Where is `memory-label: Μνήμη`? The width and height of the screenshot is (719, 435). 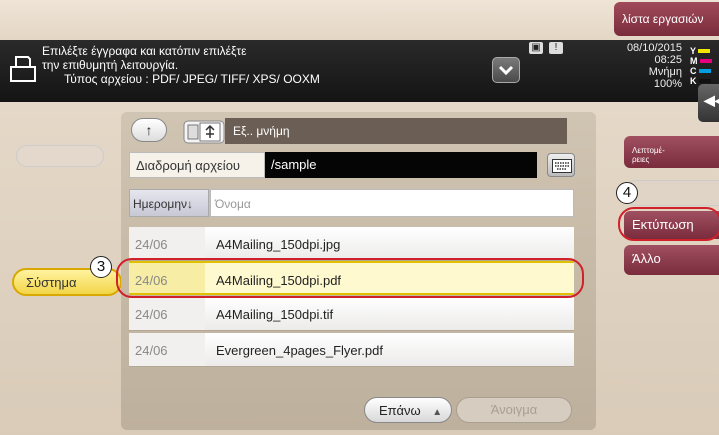 memory-label: Μνήμη is located at coordinates (665, 72).